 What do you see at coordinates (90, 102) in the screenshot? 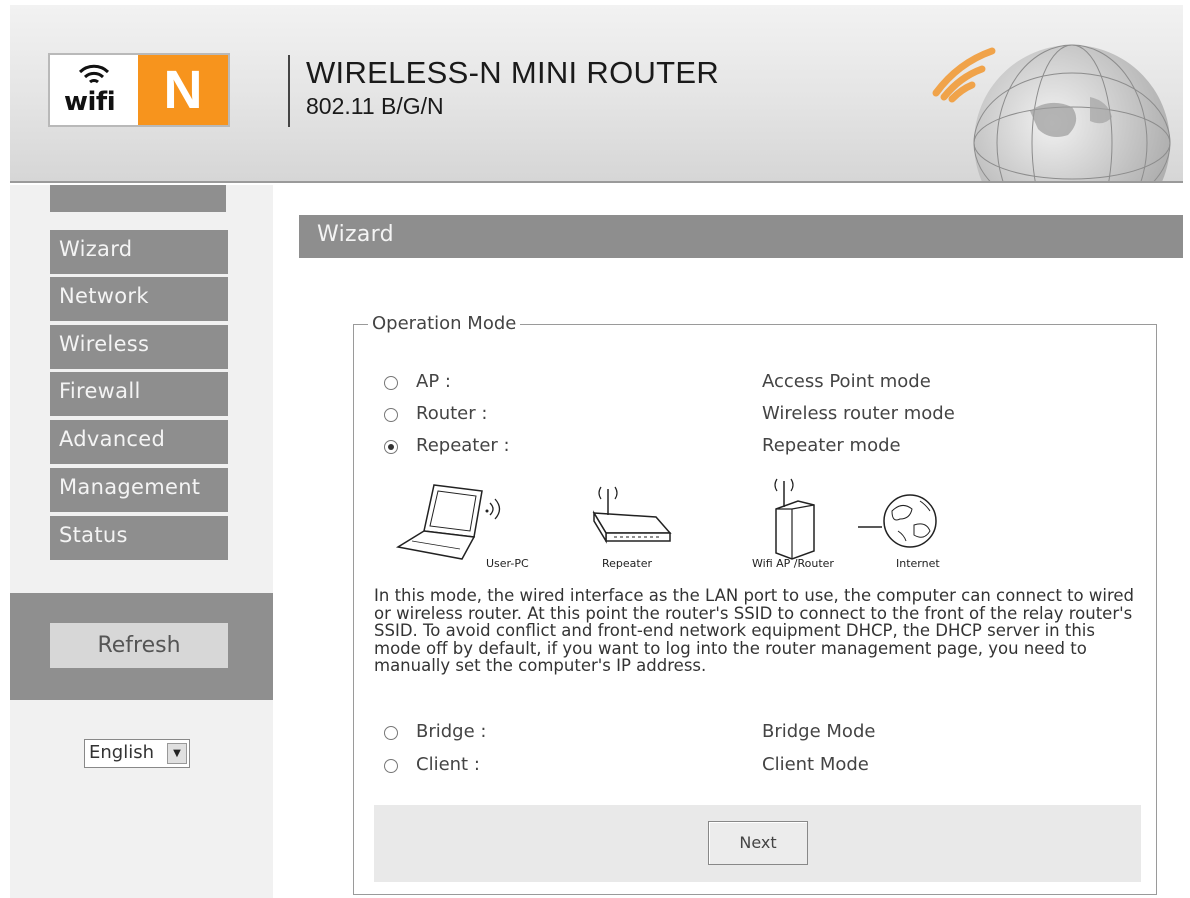
I see `logo-wifi-text: wifi` at bounding box center [90, 102].